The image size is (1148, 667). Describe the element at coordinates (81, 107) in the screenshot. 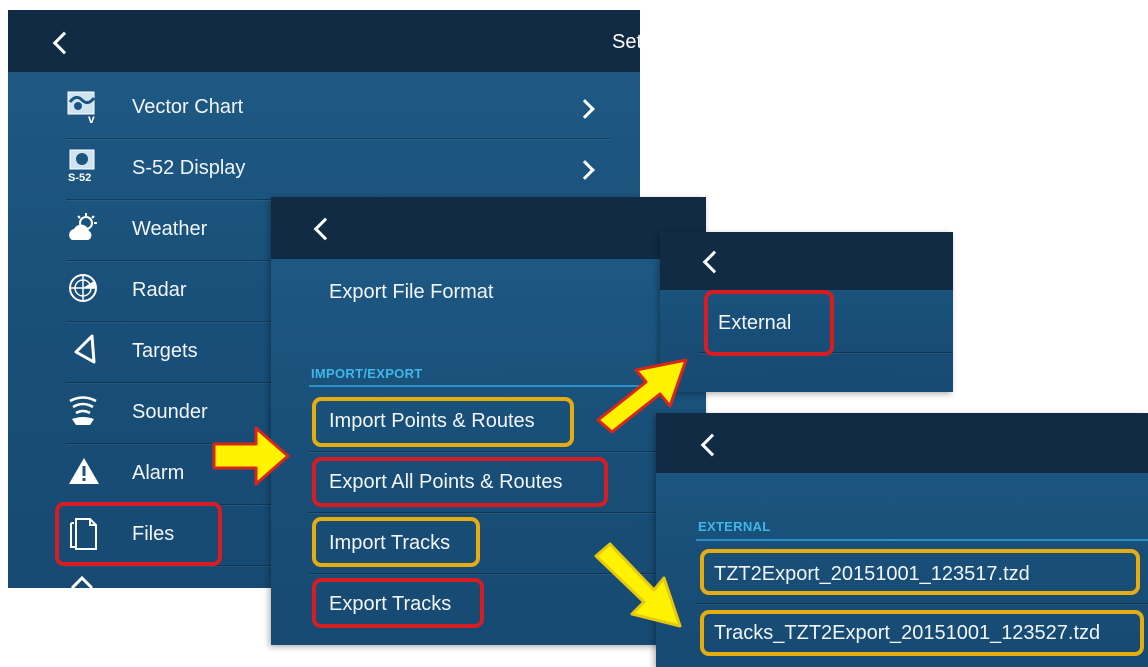

I see `vector-chart-icon: v` at that location.